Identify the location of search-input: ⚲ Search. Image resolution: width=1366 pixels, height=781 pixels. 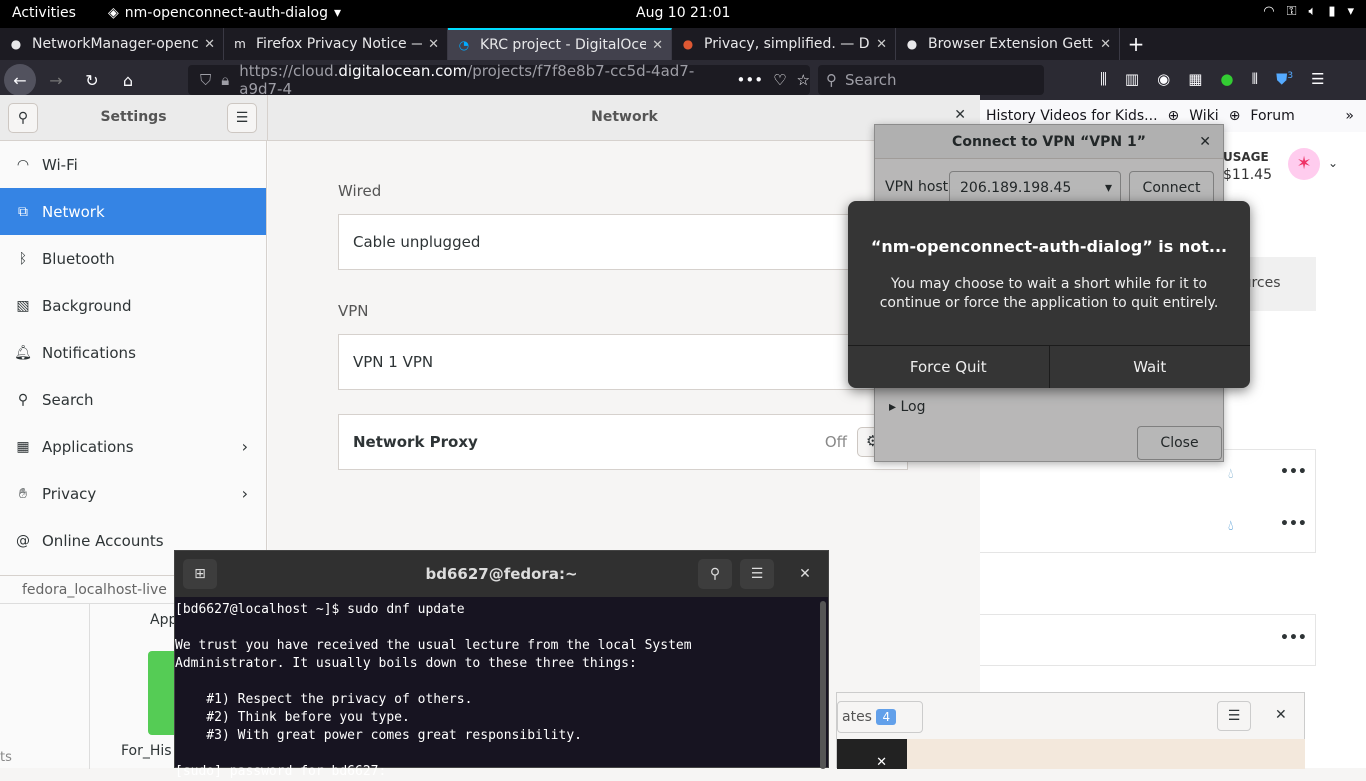
(931, 80).